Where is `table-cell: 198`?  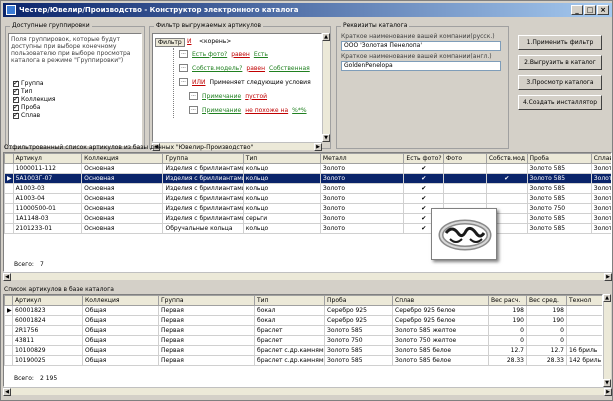 table-cell: 198 is located at coordinates (507, 310).